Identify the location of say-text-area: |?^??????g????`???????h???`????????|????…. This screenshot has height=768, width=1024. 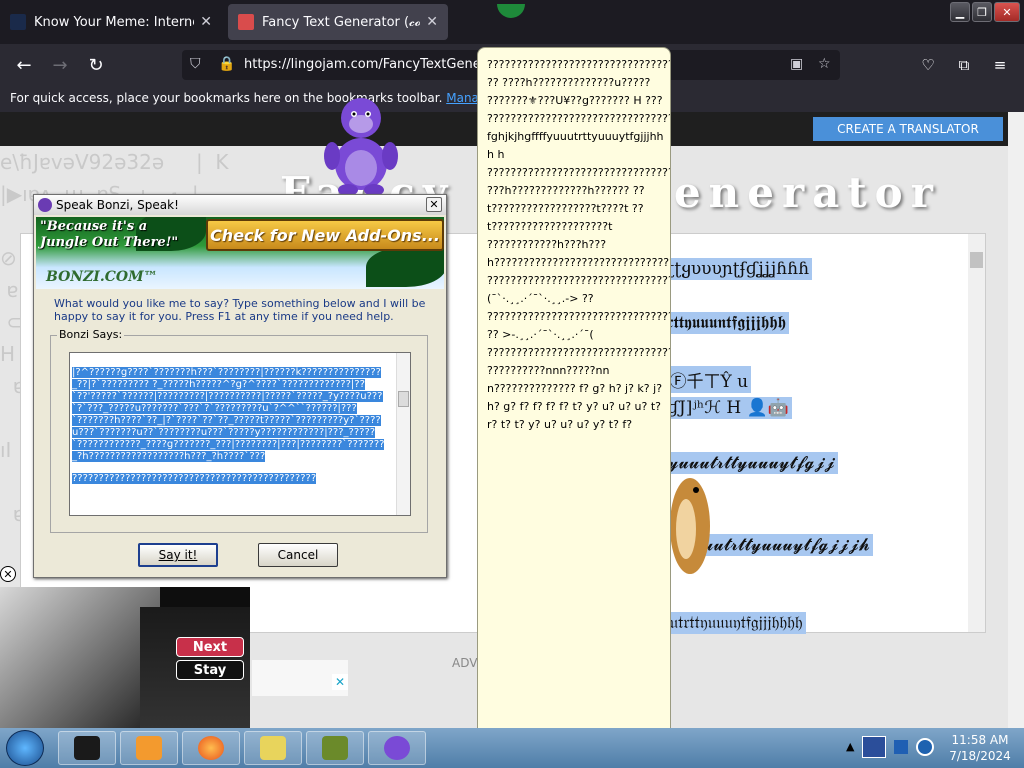
(240, 434).